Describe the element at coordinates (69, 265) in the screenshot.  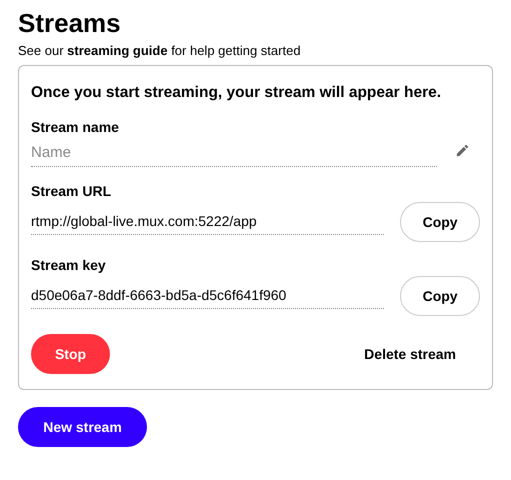
I see `field-label: Stream key` at that location.